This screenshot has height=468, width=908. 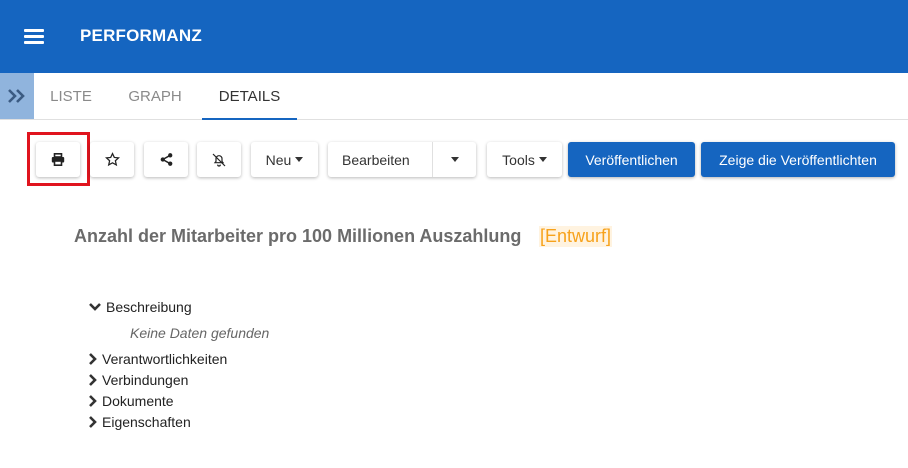 I want to click on section-label: Dokumente, so click(x=138, y=401).